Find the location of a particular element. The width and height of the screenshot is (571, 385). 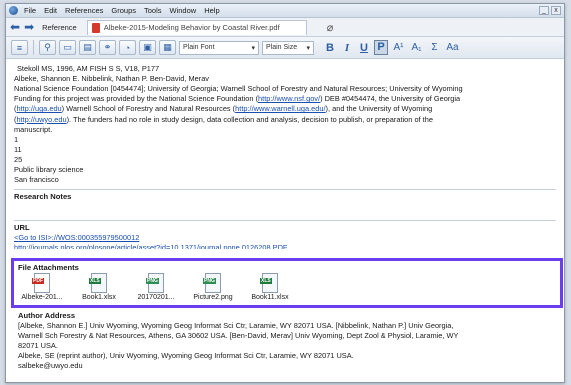

file-type-tag: PDF is located at coordinates (38, 281).